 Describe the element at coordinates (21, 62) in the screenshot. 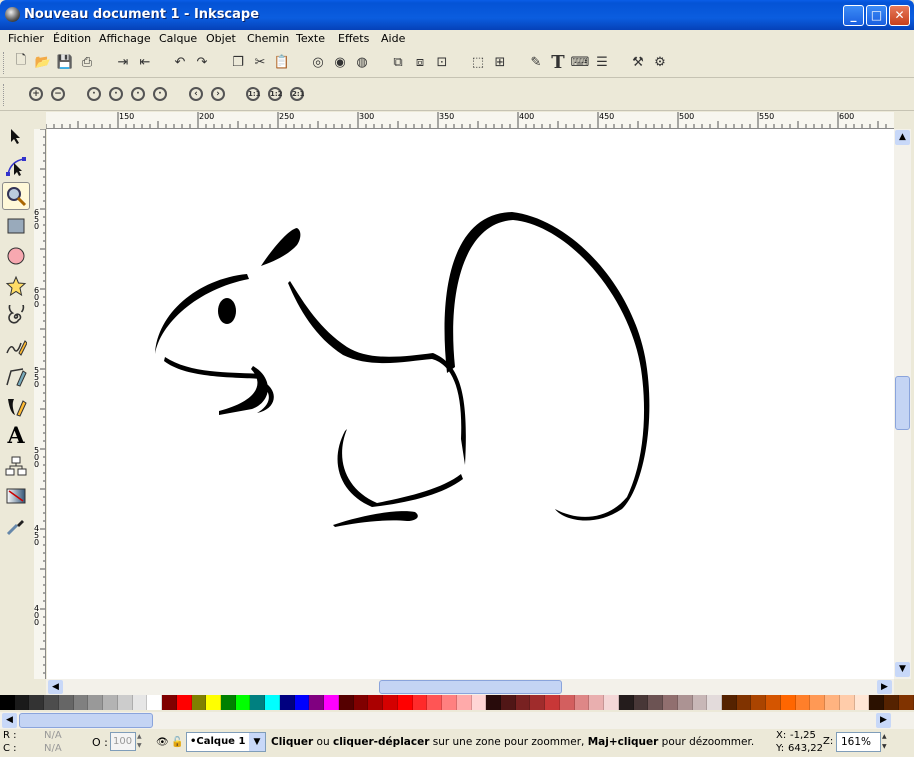

I see `new-document-button: 🗋` at that location.